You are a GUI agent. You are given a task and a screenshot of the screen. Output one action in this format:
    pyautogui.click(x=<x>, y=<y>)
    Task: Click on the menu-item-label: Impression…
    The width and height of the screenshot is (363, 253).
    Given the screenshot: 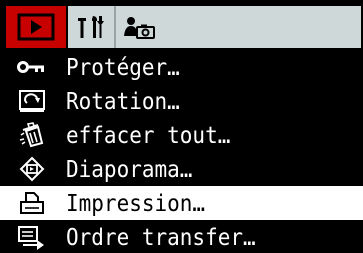 What is the action you would take?
    pyautogui.click(x=136, y=203)
    